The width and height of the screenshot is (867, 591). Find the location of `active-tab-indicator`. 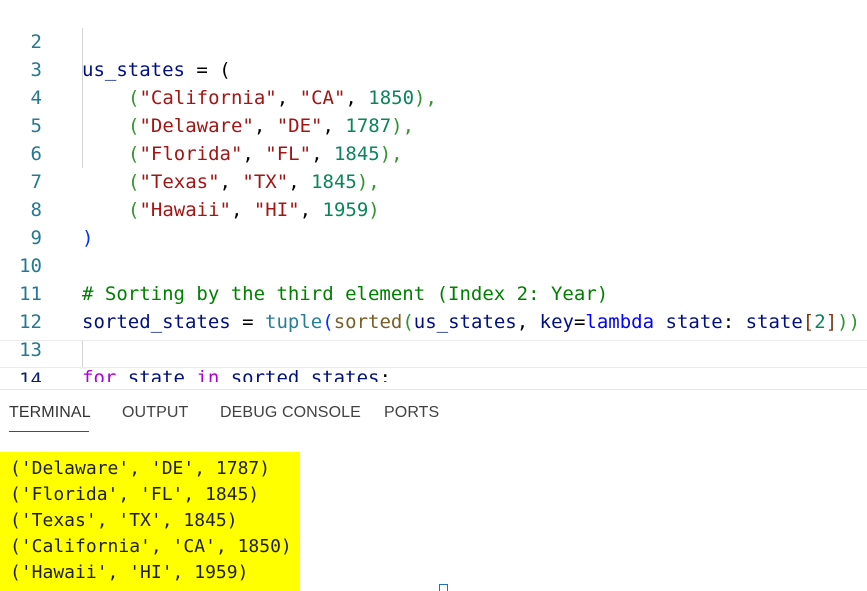

active-tab-indicator is located at coordinates (49, 431).